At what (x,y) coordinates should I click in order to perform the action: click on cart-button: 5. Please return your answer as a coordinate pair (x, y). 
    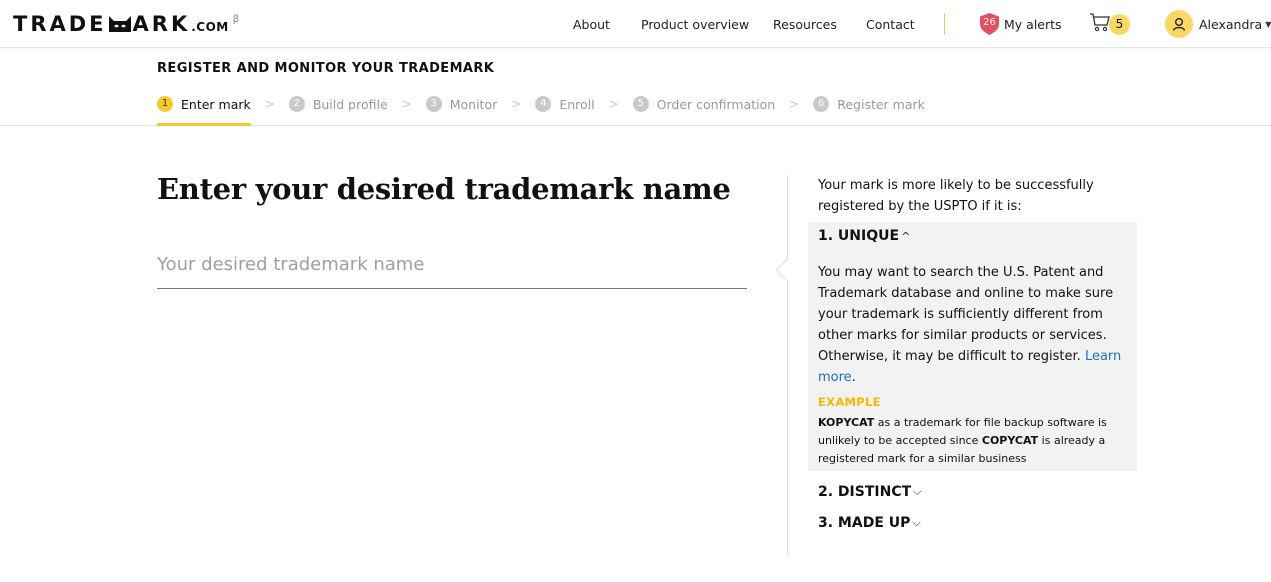
    Looking at the image, I should click on (1109, 24).